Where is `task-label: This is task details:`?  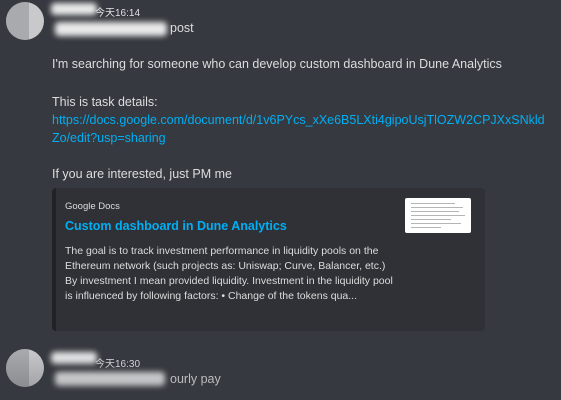 task-label: This is task details: is located at coordinates (105, 102).